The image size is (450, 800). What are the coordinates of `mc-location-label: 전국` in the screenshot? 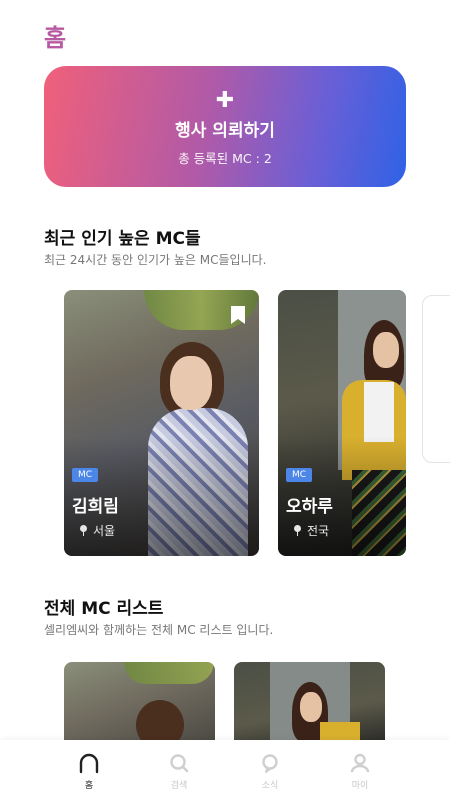 It's located at (318, 531).